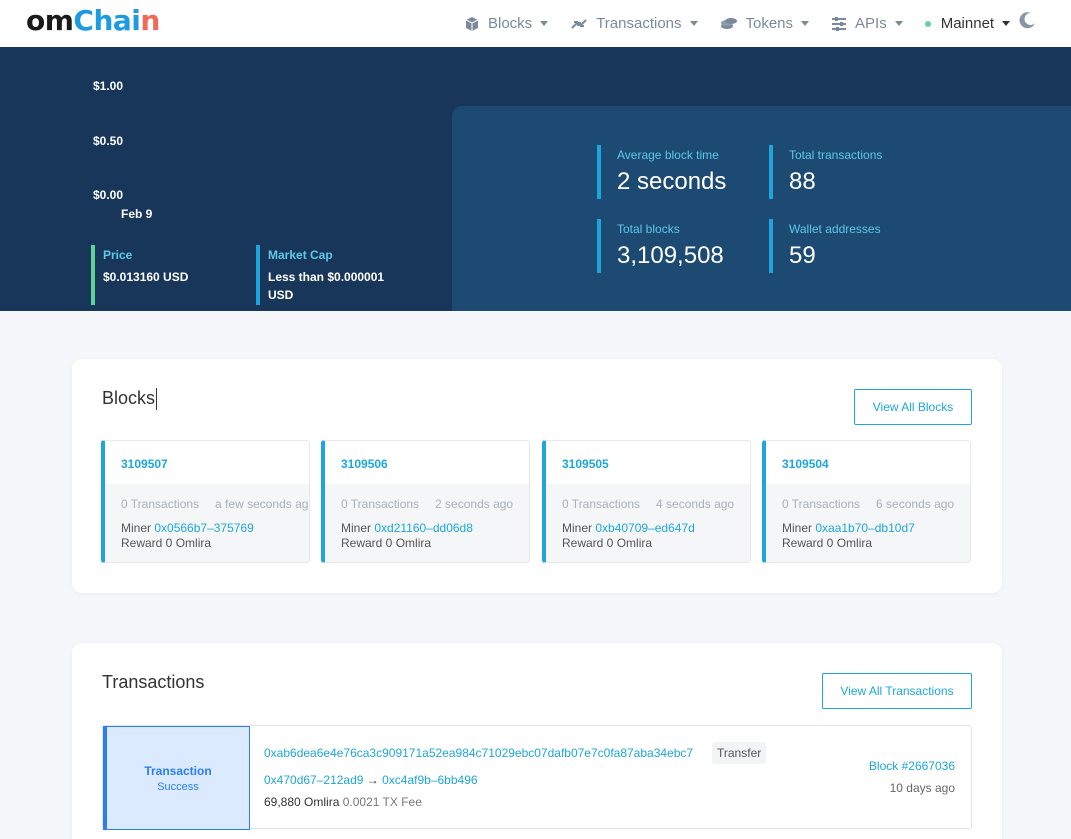 This screenshot has width=1071, height=839. What do you see at coordinates (765, 23) in the screenshot?
I see `nav-tokens: Tokens` at bounding box center [765, 23].